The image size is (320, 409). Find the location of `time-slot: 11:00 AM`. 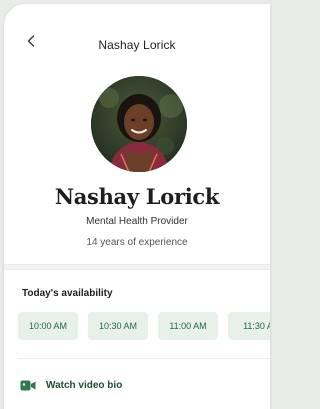

time-slot: 11:00 AM is located at coordinates (188, 326).